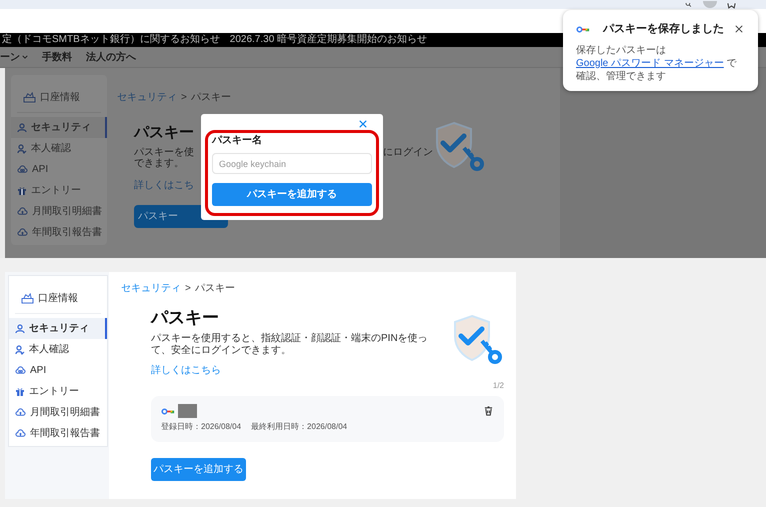 This screenshot has height=507, width=766. I want to click on last-used-date: 最終利用日時：2026/08/04, so click(299, 427).